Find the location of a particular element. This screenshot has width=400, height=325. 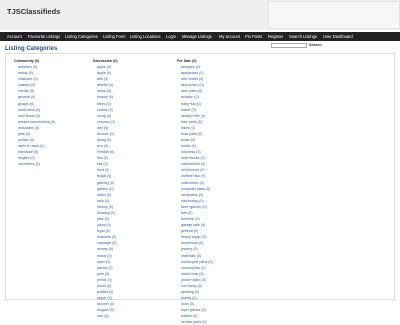

nav-item-search-listings: Search Listings is located at coordinates (303, 36).